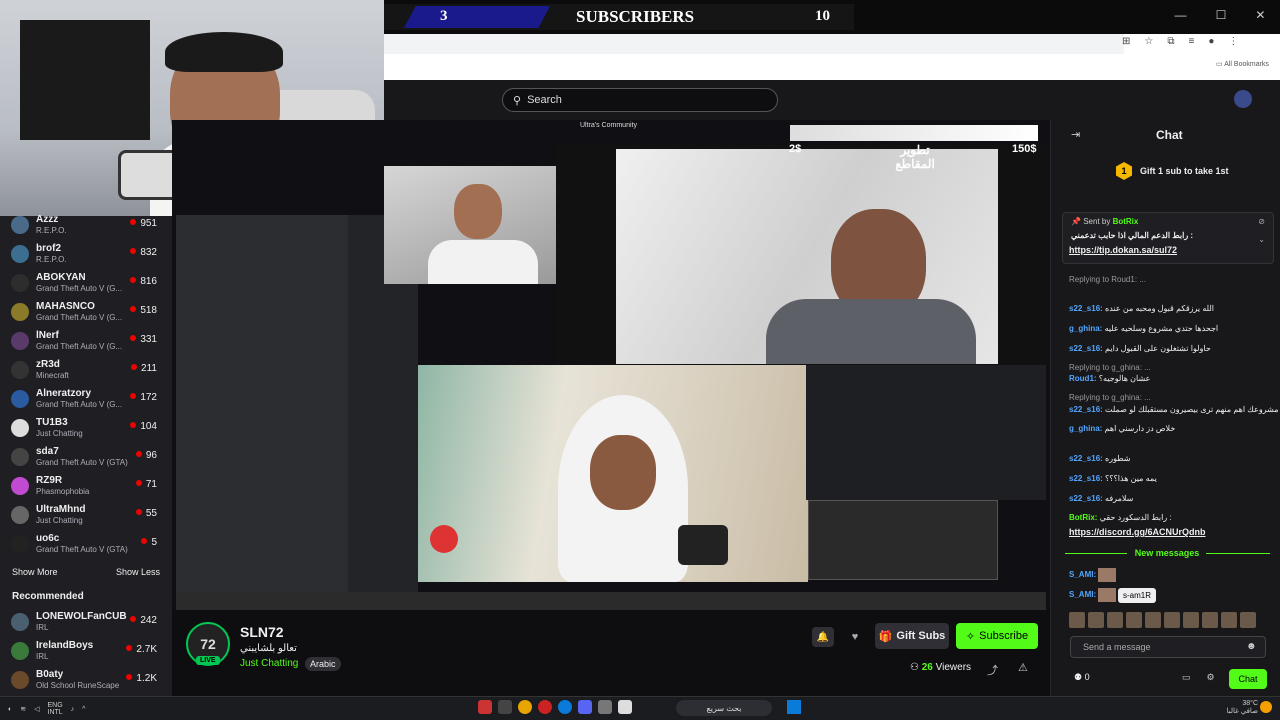 The width and height of the screenshot is (1280, 720). Describe the element at coordinates (1233, 708) in the screenshot. I see `weather-widget: 38°C صافي غالبا` at that location.